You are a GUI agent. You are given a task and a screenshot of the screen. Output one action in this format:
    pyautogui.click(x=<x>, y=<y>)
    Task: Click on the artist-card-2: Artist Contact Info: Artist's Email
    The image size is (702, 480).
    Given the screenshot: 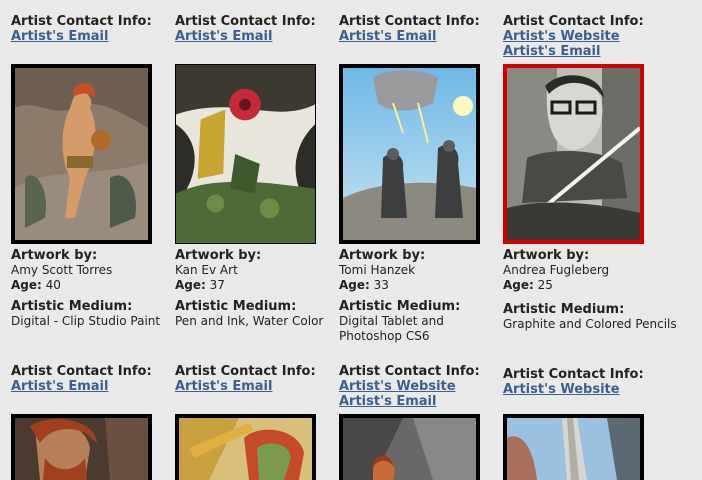 What is the action you would take?
    pyautogui.click(x=255, y=29)
    